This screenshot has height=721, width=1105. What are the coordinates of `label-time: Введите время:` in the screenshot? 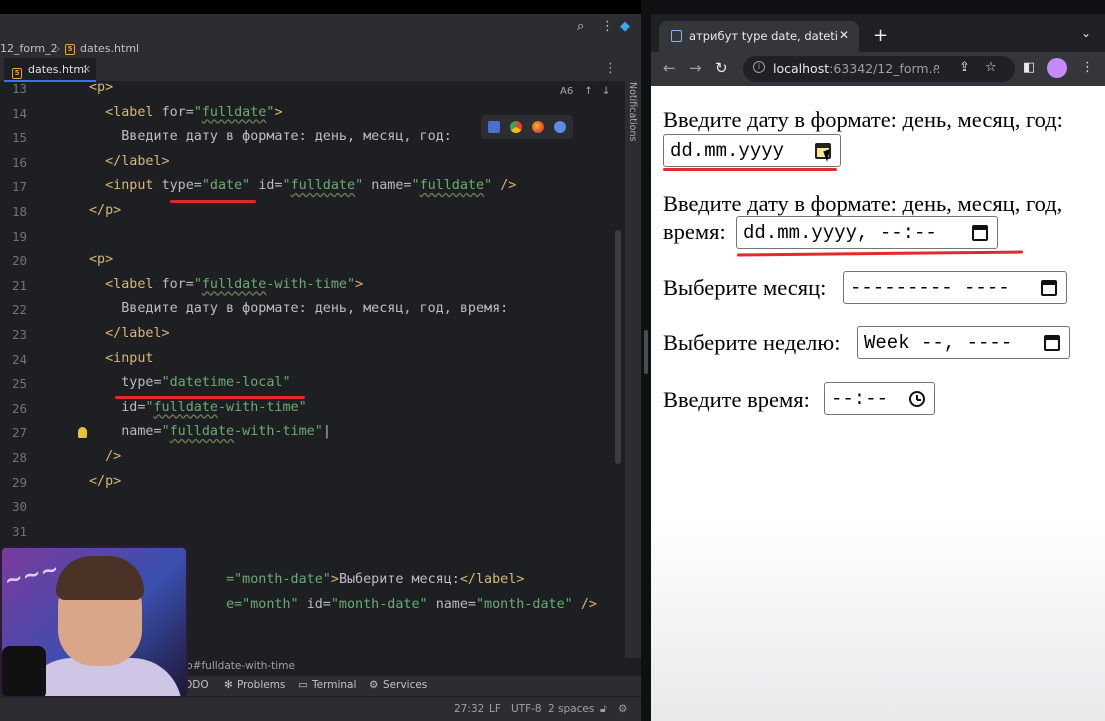 It's located at (736, 399).